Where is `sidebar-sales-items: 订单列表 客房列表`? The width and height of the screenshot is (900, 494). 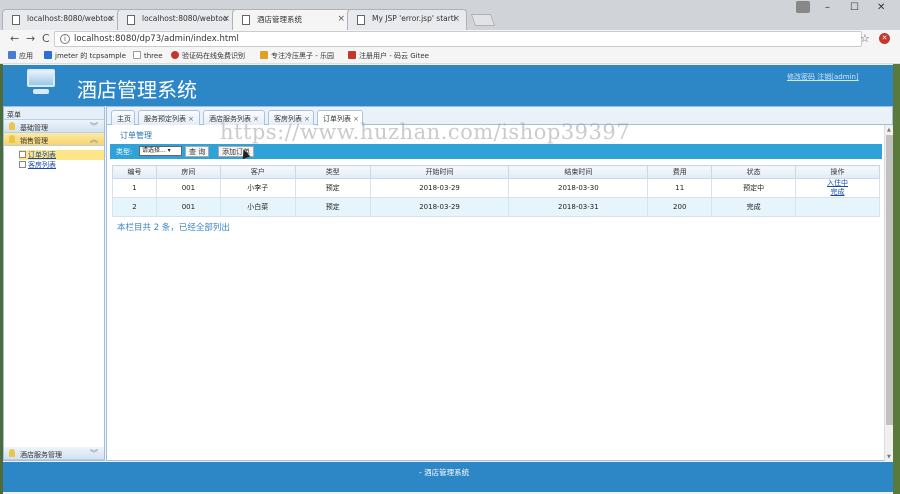
sidebar-sales-items: 订单列表 客房列表 is located at coordinates (54, 158).